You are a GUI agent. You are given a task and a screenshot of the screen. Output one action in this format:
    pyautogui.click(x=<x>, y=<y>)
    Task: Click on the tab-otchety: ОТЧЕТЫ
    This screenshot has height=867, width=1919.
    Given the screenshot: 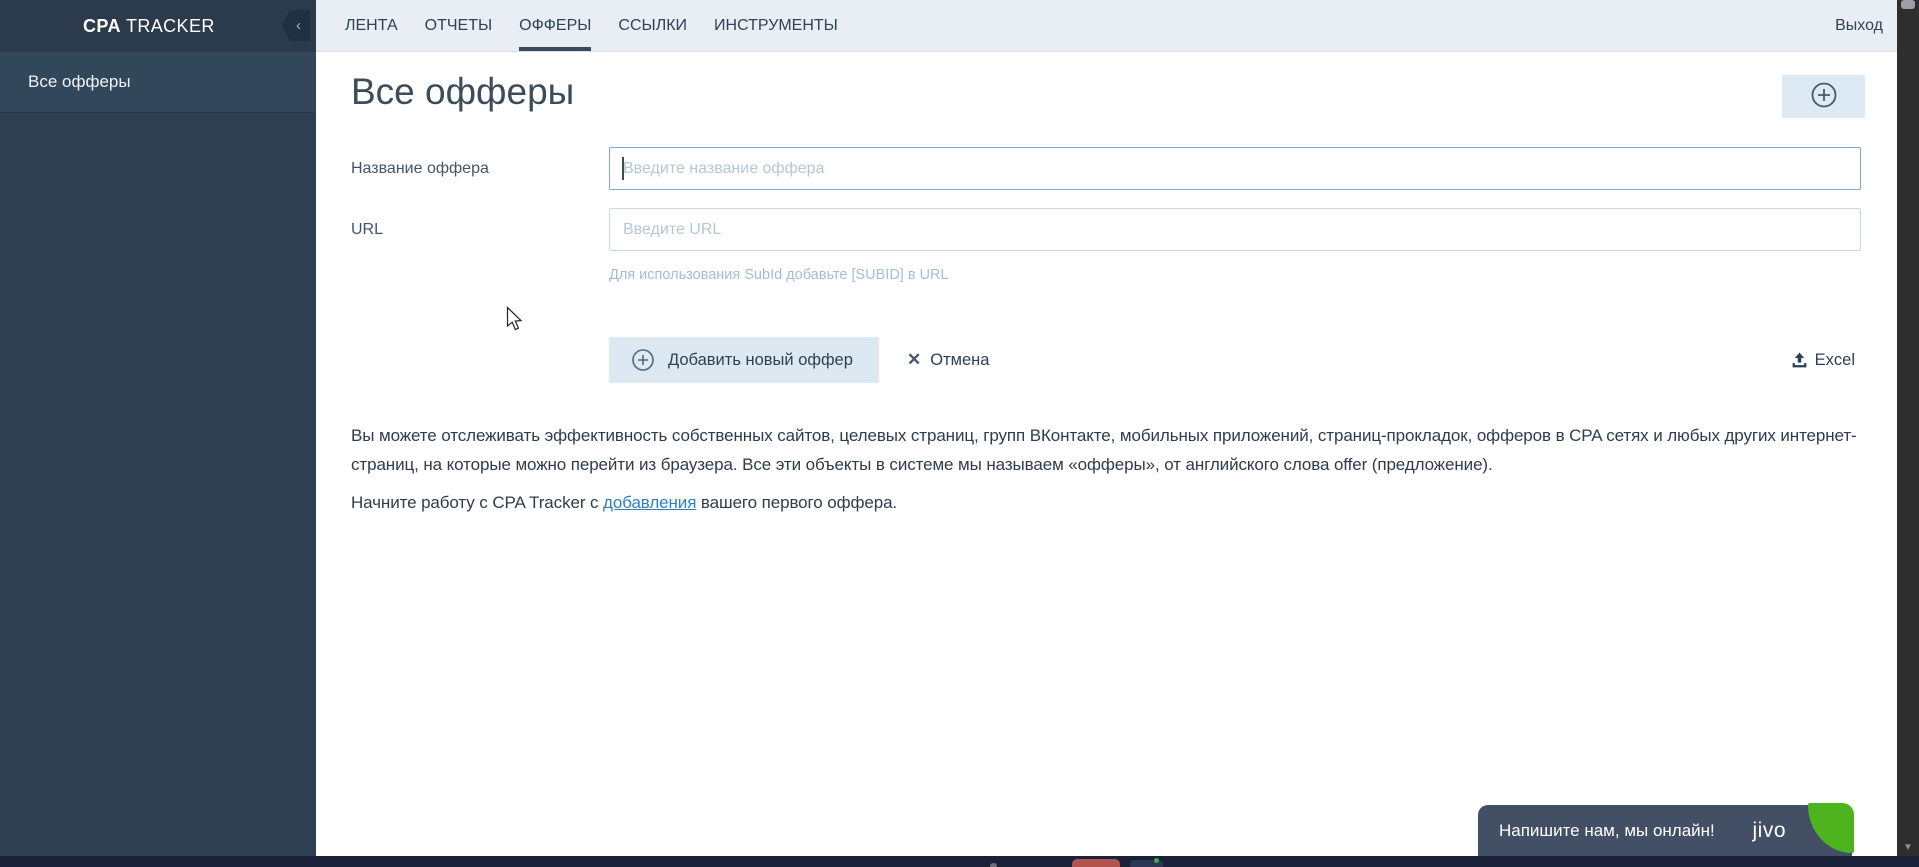 What is the action you would take?
    pyautogui.click(x=459, y=25)
    